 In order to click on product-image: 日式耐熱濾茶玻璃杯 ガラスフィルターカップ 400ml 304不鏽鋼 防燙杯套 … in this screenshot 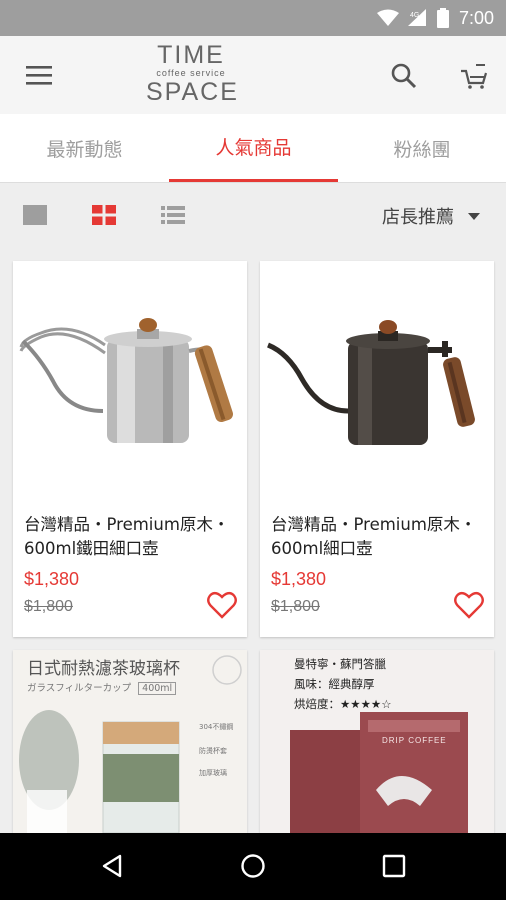, I will do `click(130, 741)`.